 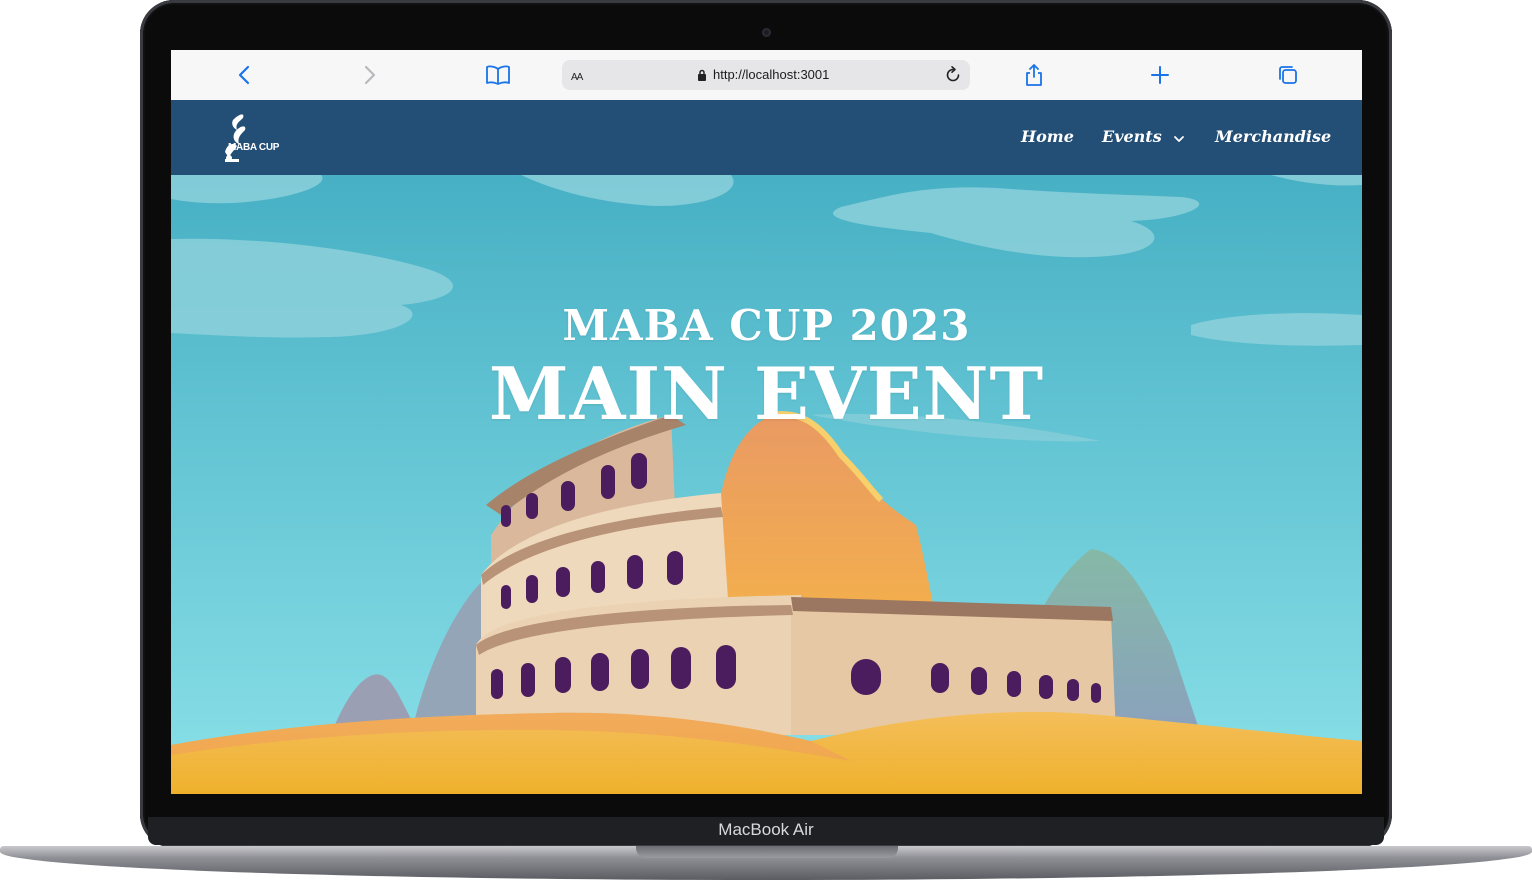 What do you see at coordinates (766, 829) in the screenshot?
I see `model-label: MacBook Air` at bounding box center [766, 829].